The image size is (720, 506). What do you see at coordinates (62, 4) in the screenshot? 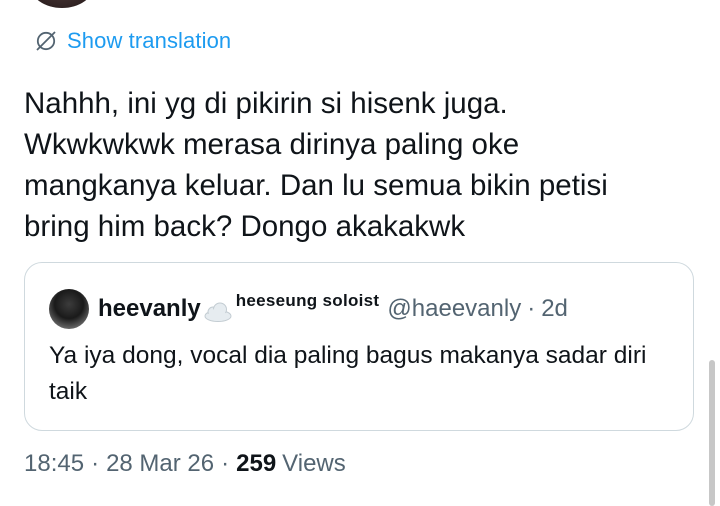
I see `author-avatar` at bounding box center [62, 4].